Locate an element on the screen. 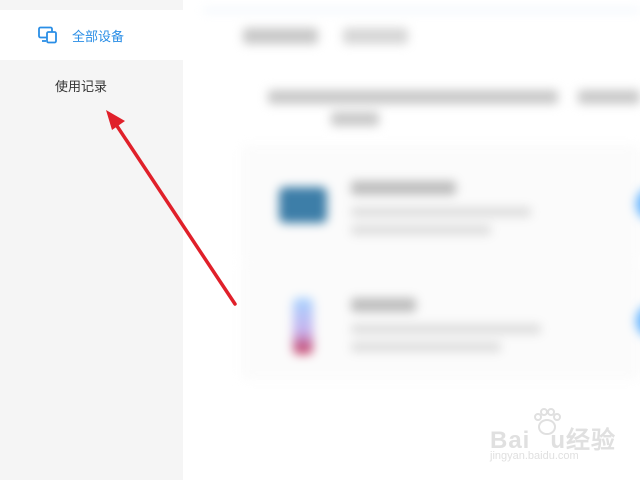 Image resolution: width=640 pixels, height=480 pixels. sidebar-item-label: 使用记录 is located at coordinates (81, 87).